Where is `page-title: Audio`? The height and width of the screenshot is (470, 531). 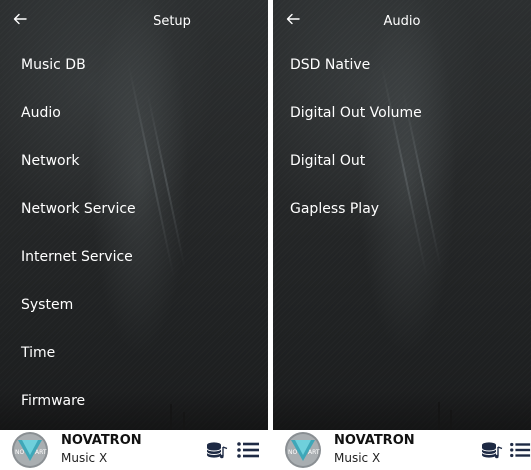 page-title: Audio is located at coordinates (402, 21).